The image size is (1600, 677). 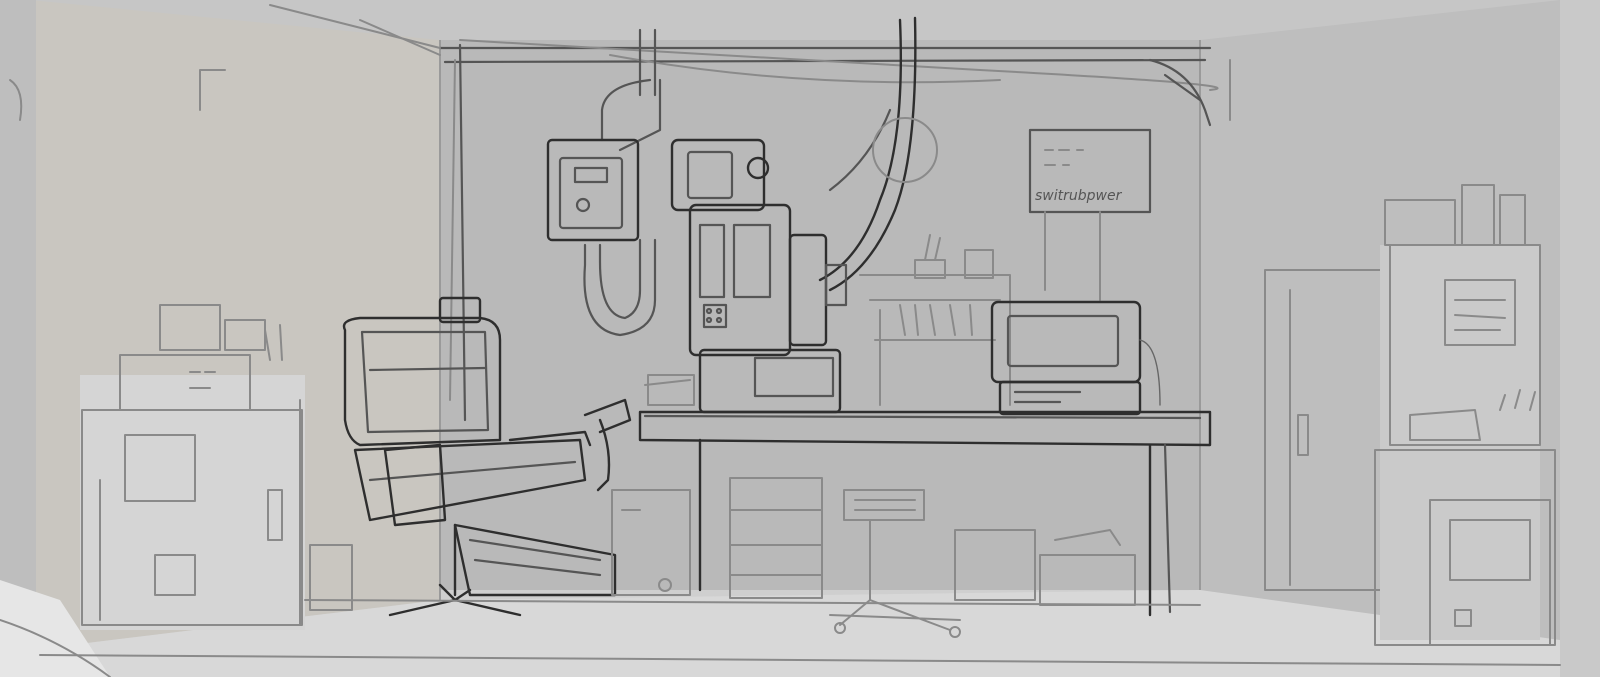 I want to click on whiteboard-scribble: switrubpwer, so click(x=1079, y=196).